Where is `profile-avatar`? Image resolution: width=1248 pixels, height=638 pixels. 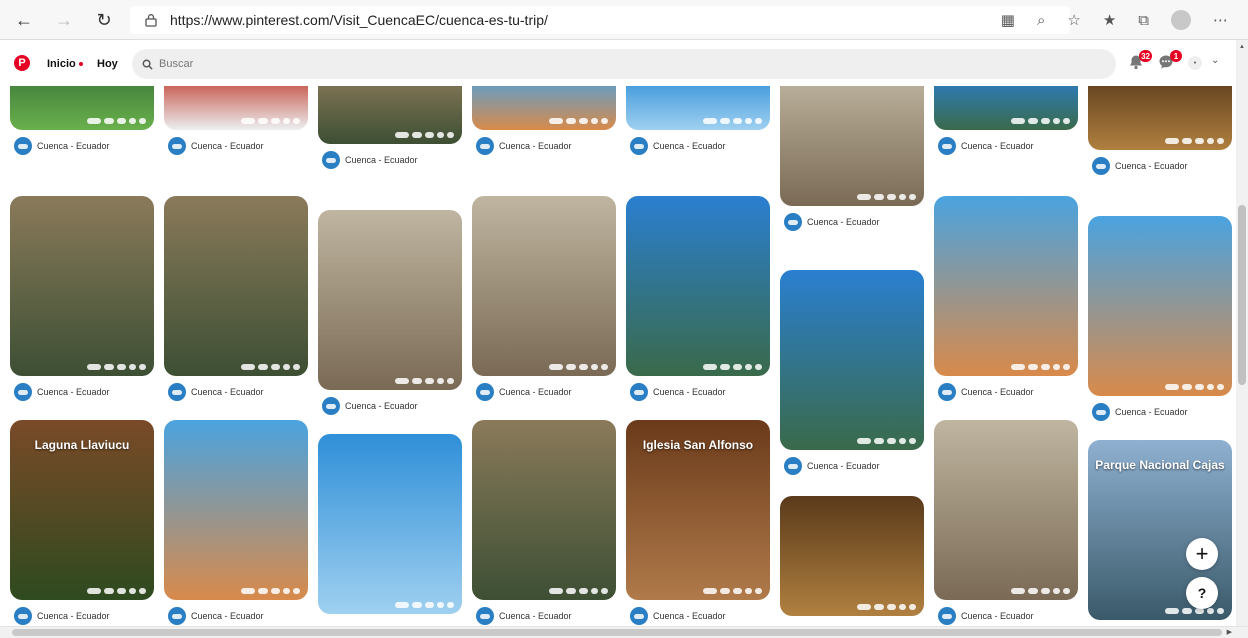
profile-avatar is located at coordinates (1181, 20).